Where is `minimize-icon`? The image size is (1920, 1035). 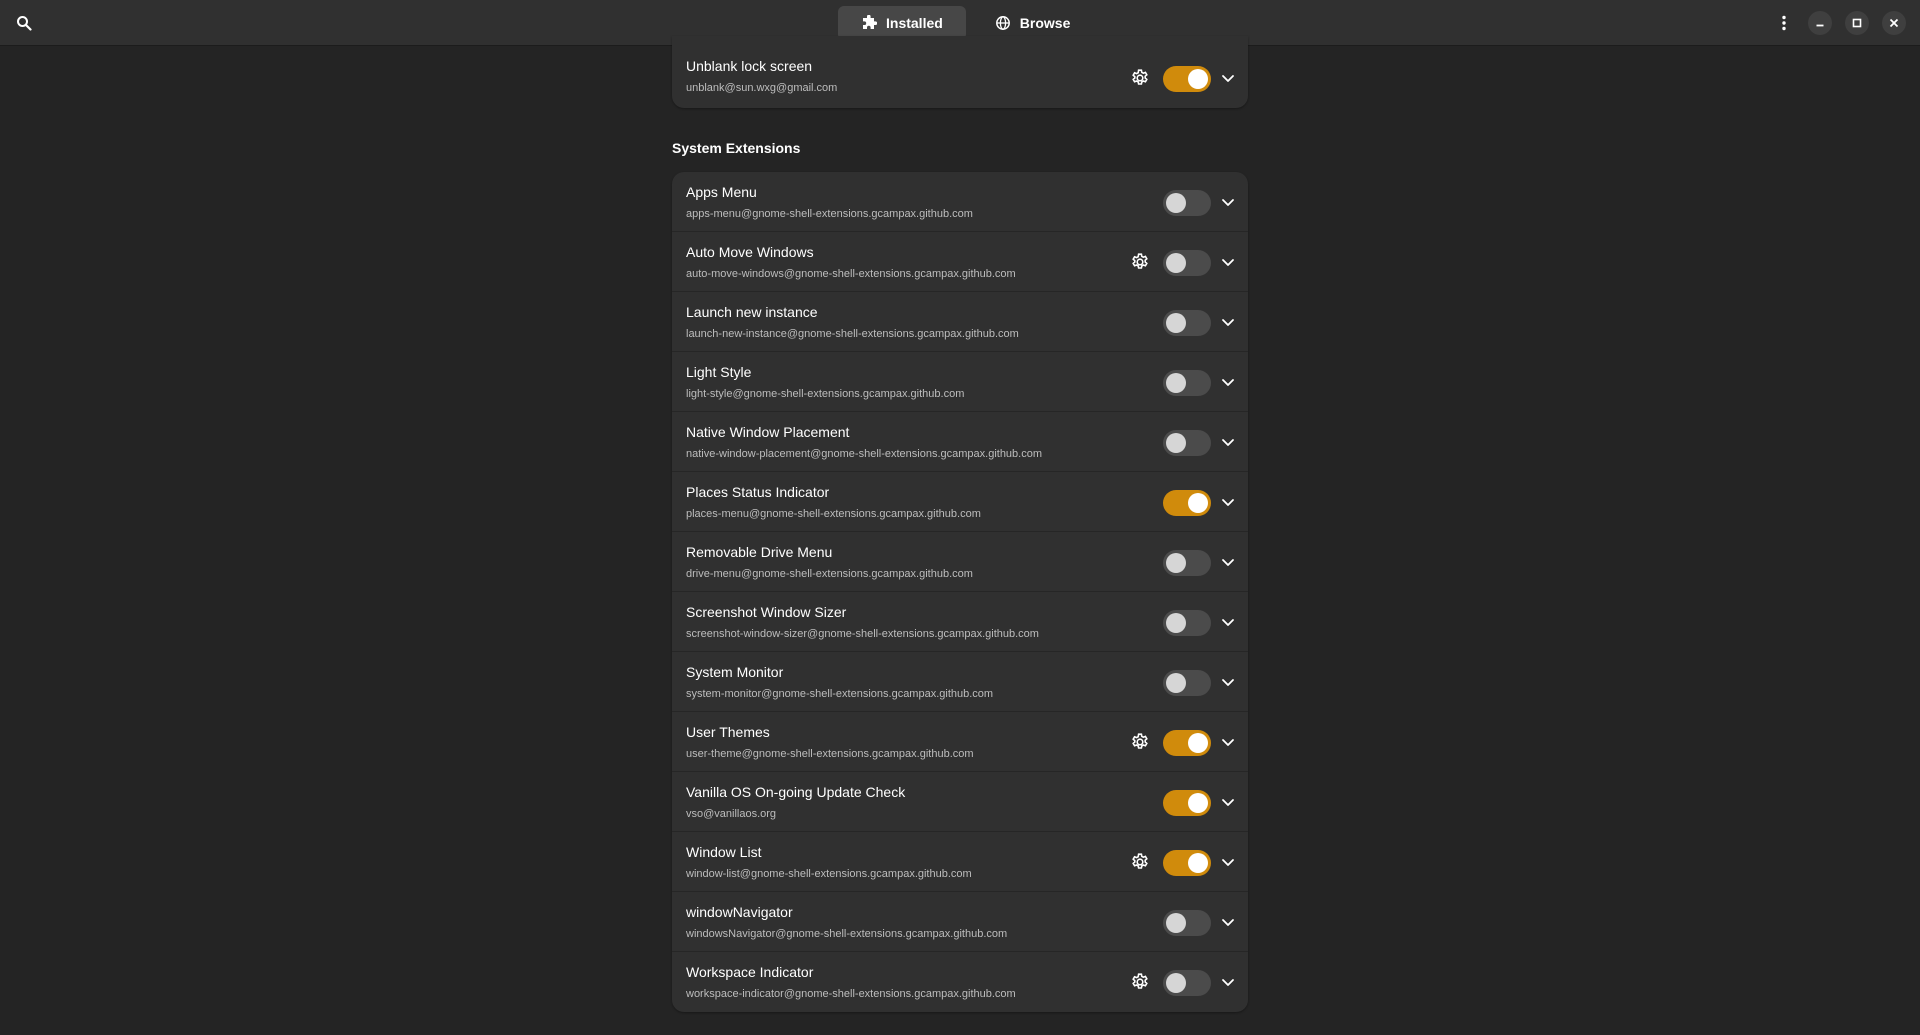 minimize-icon is located at coordinates (1820, 25).